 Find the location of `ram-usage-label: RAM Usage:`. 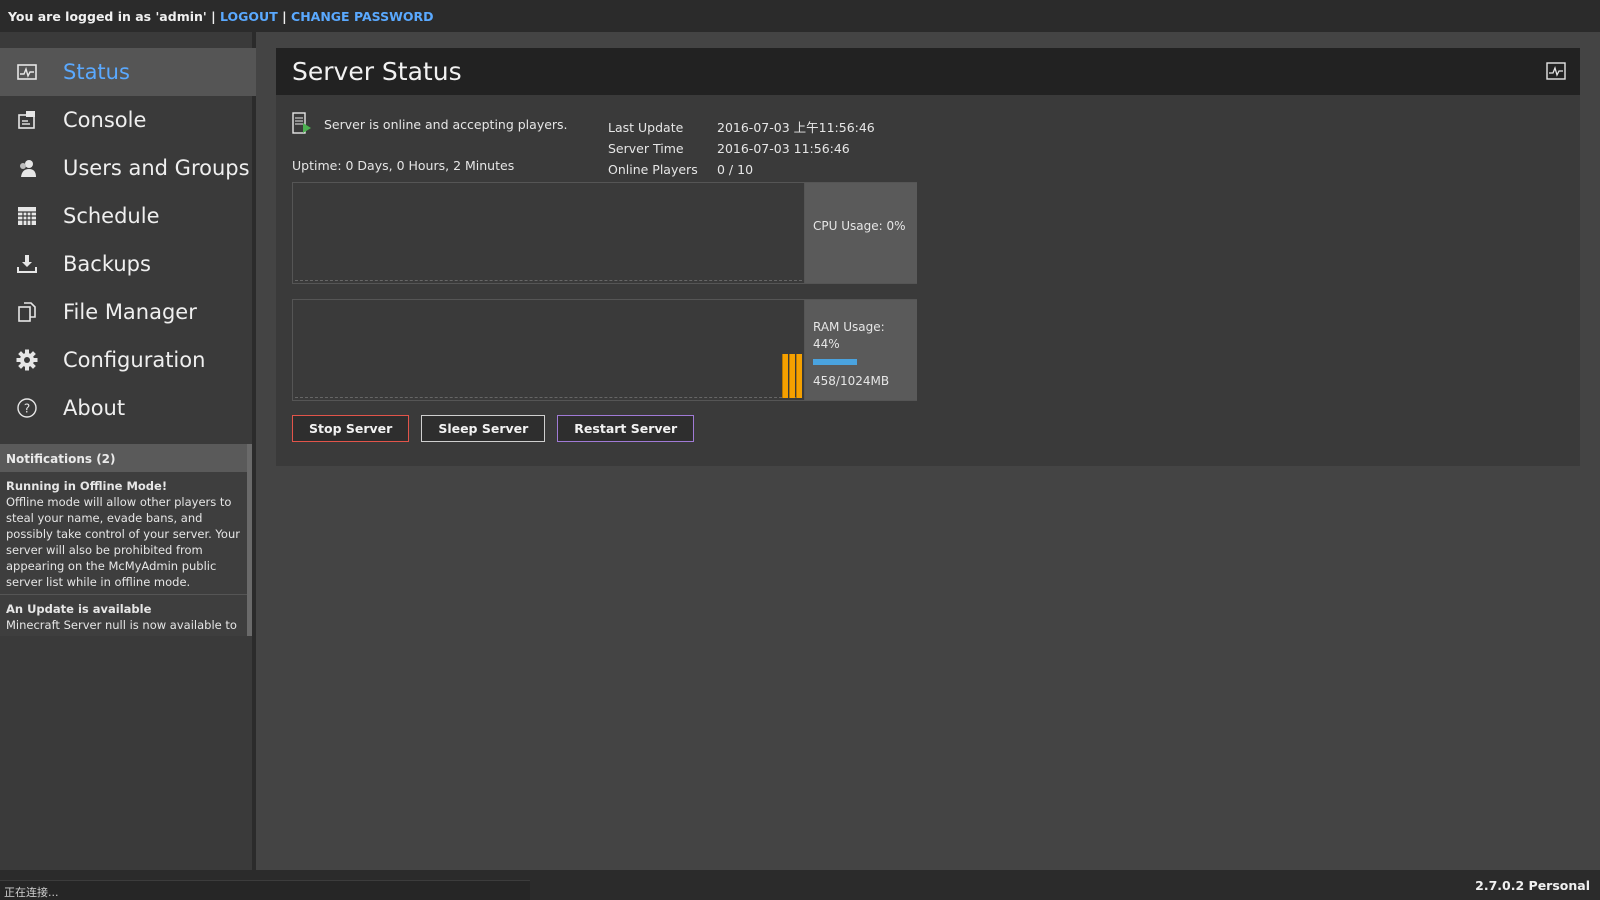

ram-usage-label: RAM Usage: is located at coordinates (849, 327).